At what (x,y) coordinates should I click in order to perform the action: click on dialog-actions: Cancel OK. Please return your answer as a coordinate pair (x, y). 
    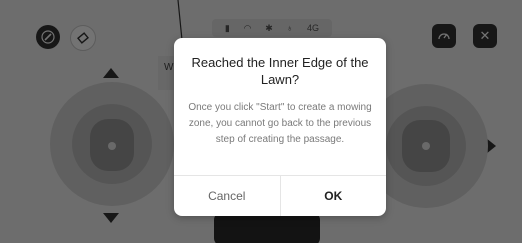
    Looking at the image, I should click on (280, 195).